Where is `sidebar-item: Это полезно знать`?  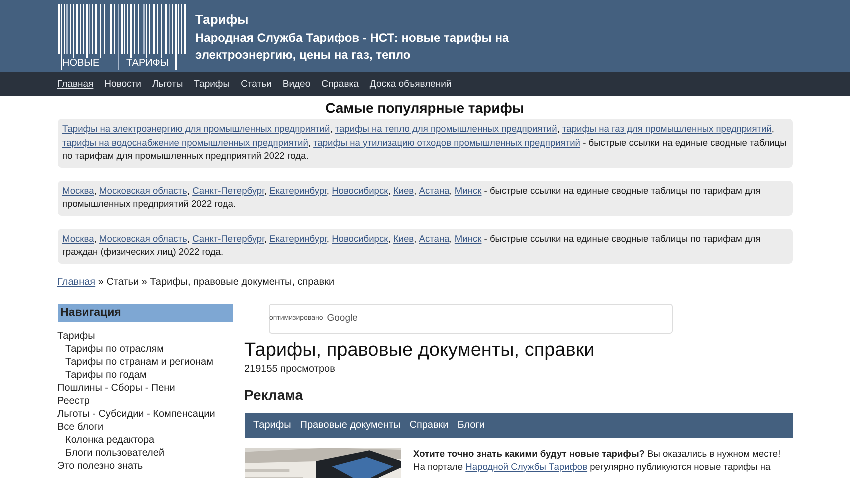 sidebar-item: Это полезно знать is located at coordinates (145, 466).